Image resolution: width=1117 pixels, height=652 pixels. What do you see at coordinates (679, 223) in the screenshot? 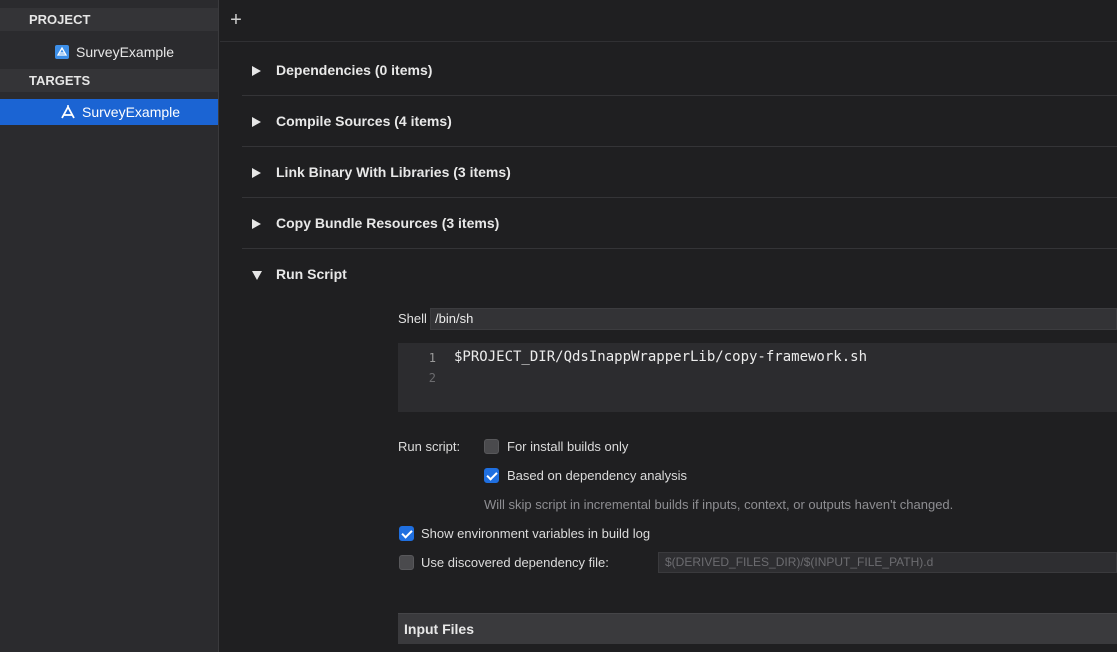
I see `phase-copy-bundle-resources: Copy Bundle Resources (3 items)` at bounding box center [679, 223].